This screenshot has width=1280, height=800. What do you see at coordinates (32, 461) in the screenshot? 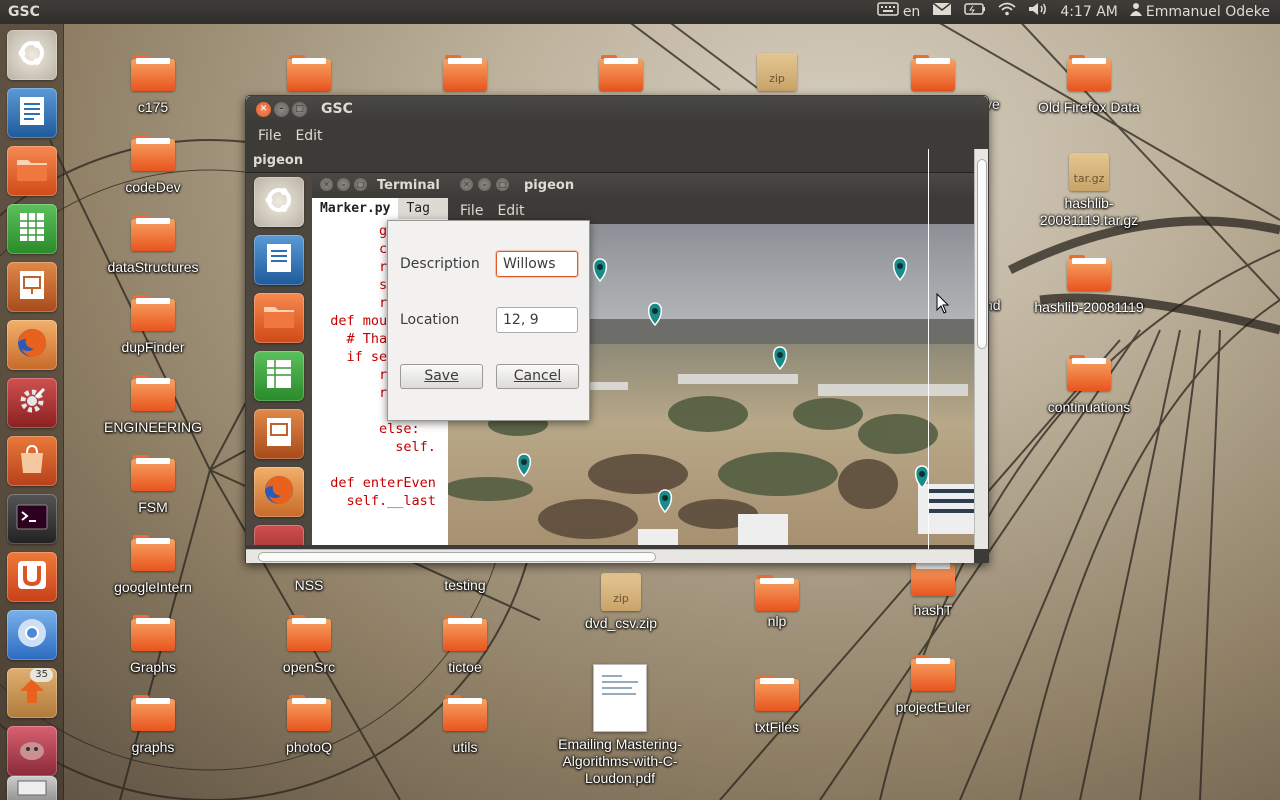
I see `launcher-software-center` at bounding box center [32, 461].